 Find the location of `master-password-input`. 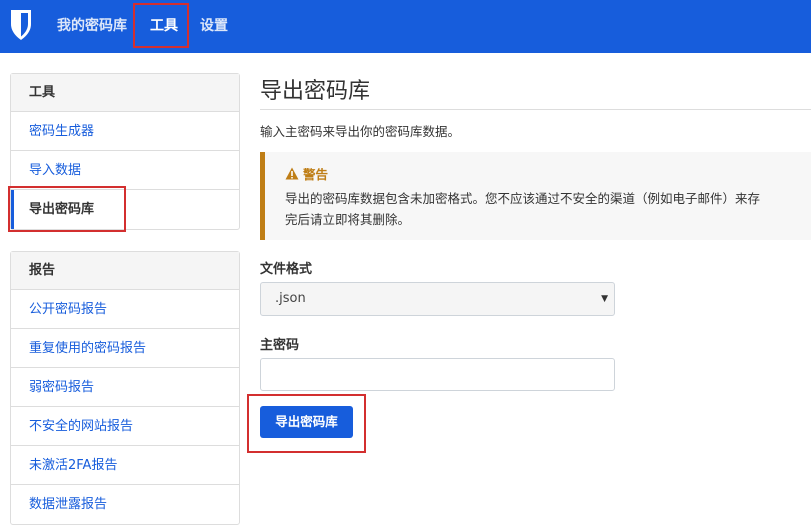

master-password-input is located at coordinates (437, 374).